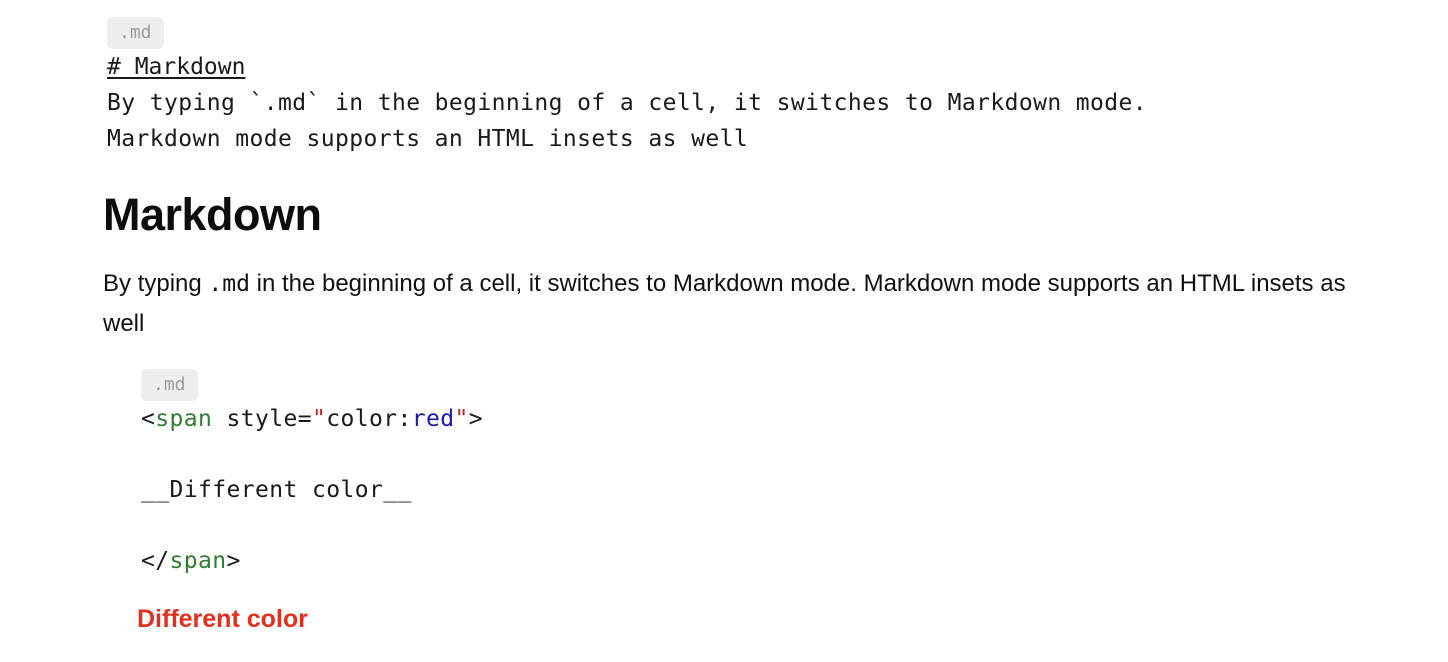 This screenshot has width=1448, height=662. Describe the element at coordinates (212, 214) in the screenshot. I see `rendered-heading: Markdown` at that location.